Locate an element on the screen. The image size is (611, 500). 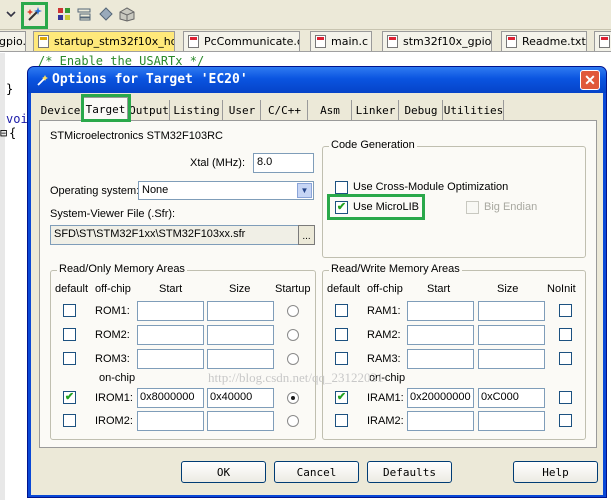
ro-header-size: Size is located at coordinates (240, 289).